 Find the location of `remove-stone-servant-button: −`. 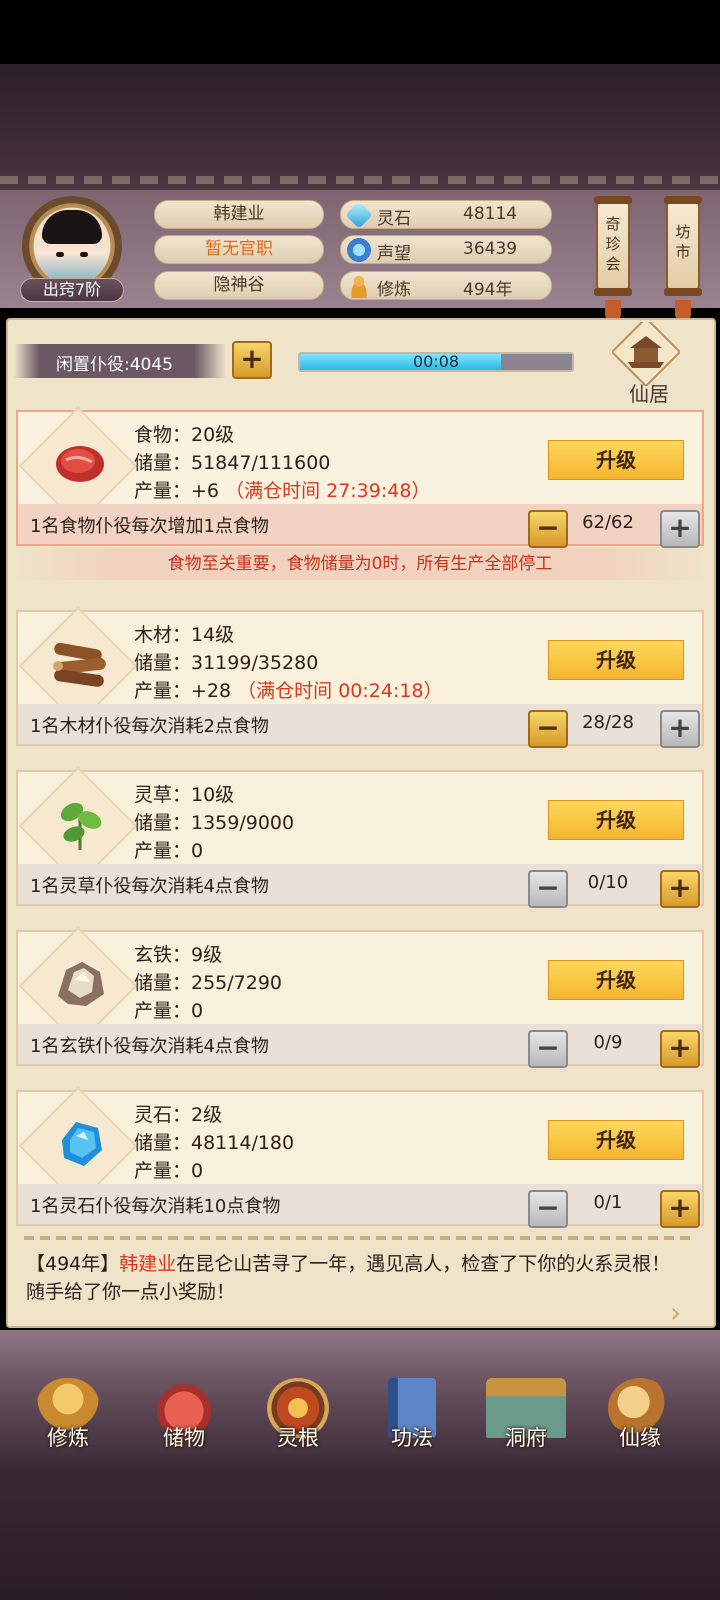

remove-stone-servant-button: − is located at coordinates (548, 1209).